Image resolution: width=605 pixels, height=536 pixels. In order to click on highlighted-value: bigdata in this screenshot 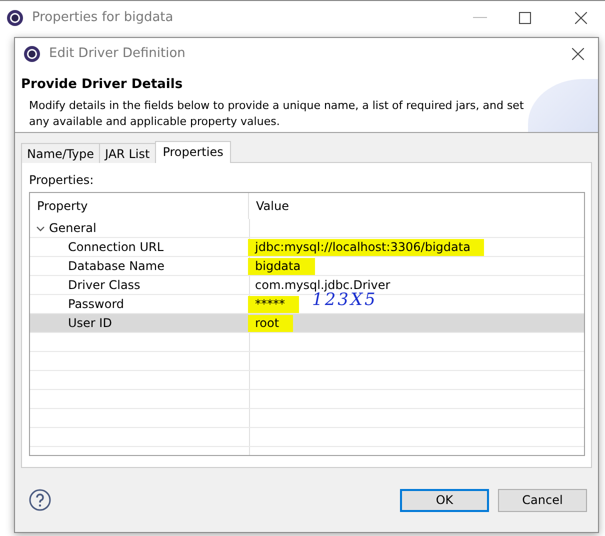, I will do `click(281, 266)`.